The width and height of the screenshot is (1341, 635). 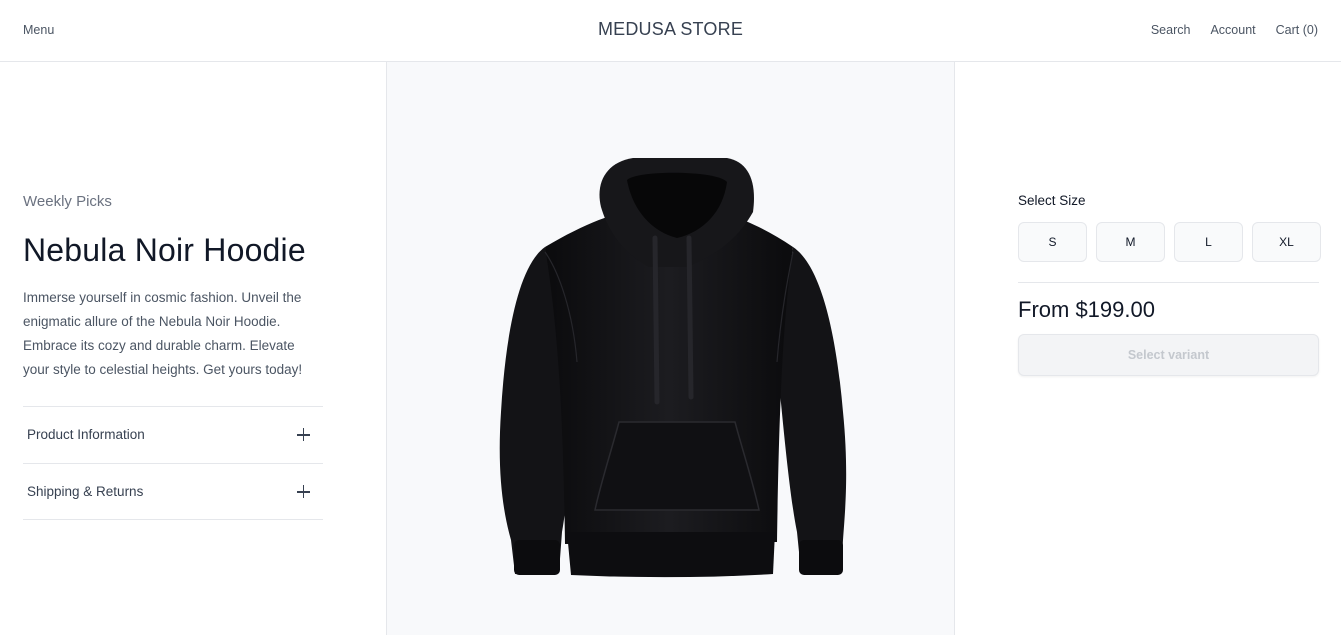 I want to click on menu-button: Menu, so click(x=38, y=30).